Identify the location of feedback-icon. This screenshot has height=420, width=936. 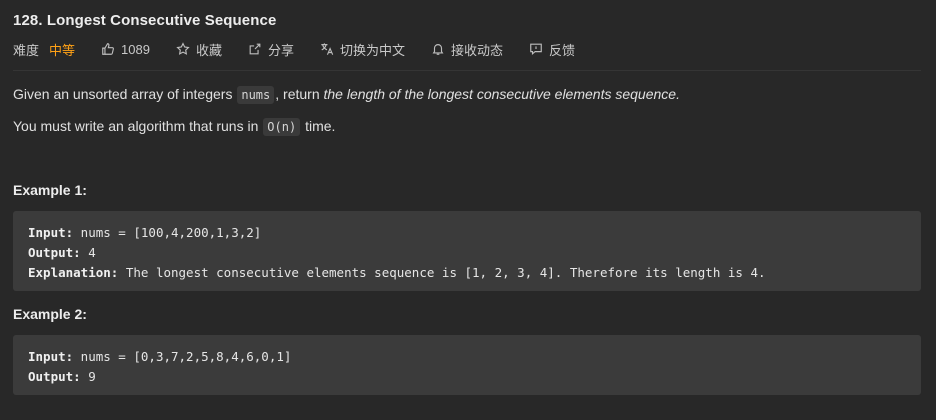
(536, 49).